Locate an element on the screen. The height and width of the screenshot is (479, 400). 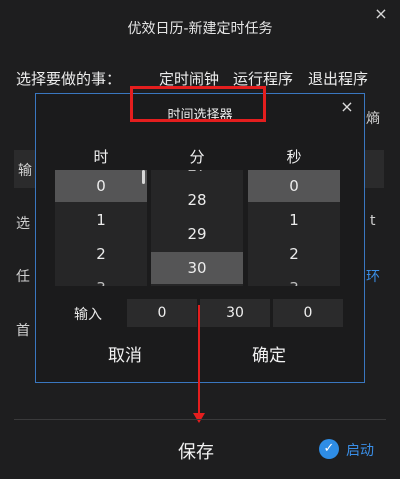
background-label-3: 任 is located at coordinates (23, 277).